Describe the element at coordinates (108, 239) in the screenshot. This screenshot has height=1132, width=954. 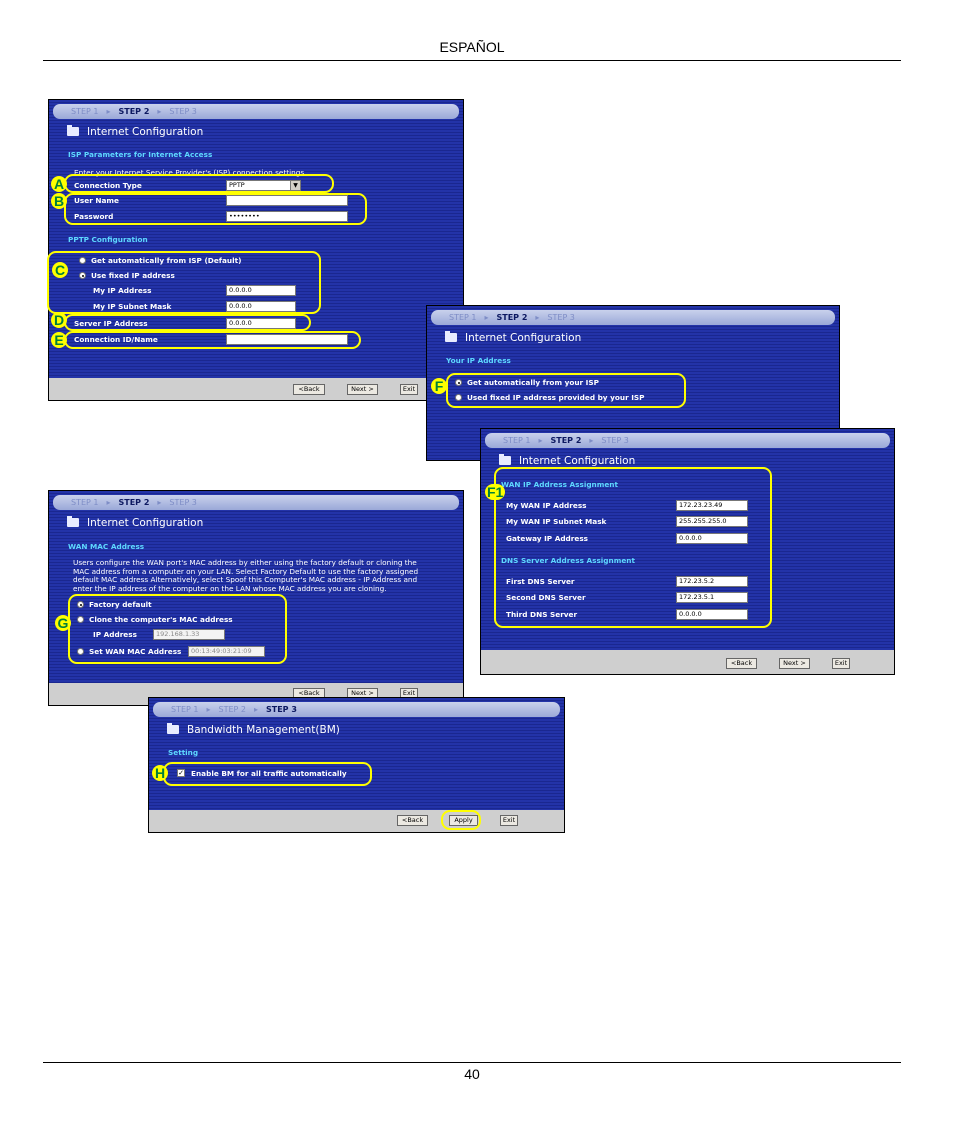
I see `section-pptp-configuration: PPTP Configuration` at that location.